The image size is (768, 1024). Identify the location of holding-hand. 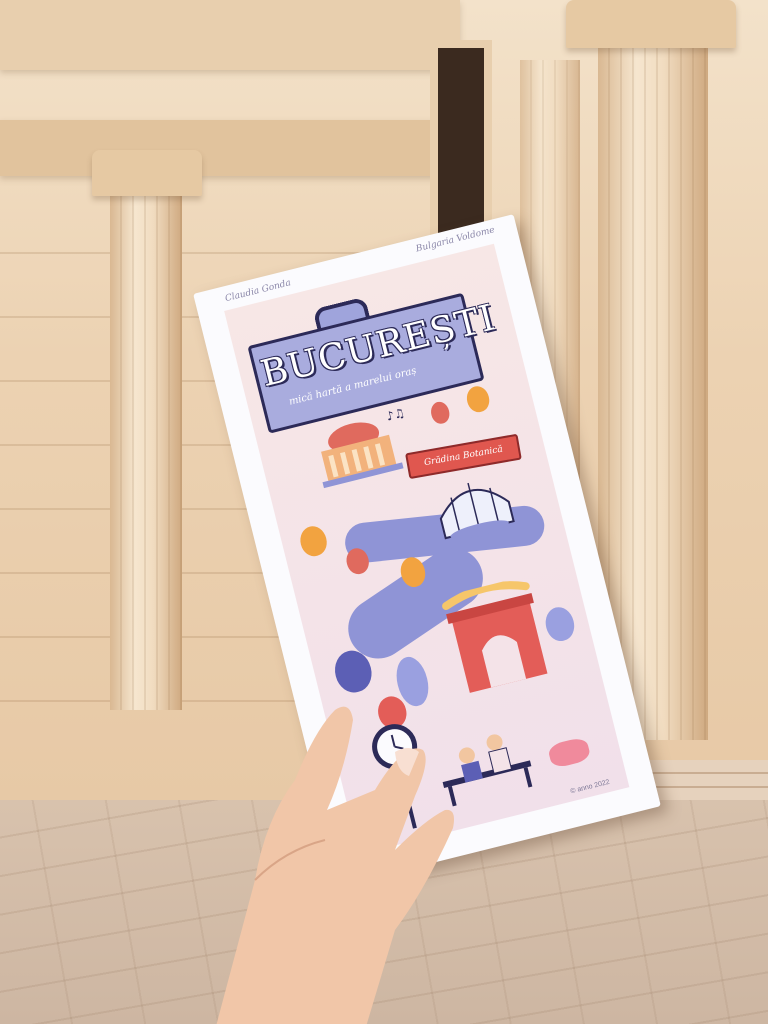
(335, 865).